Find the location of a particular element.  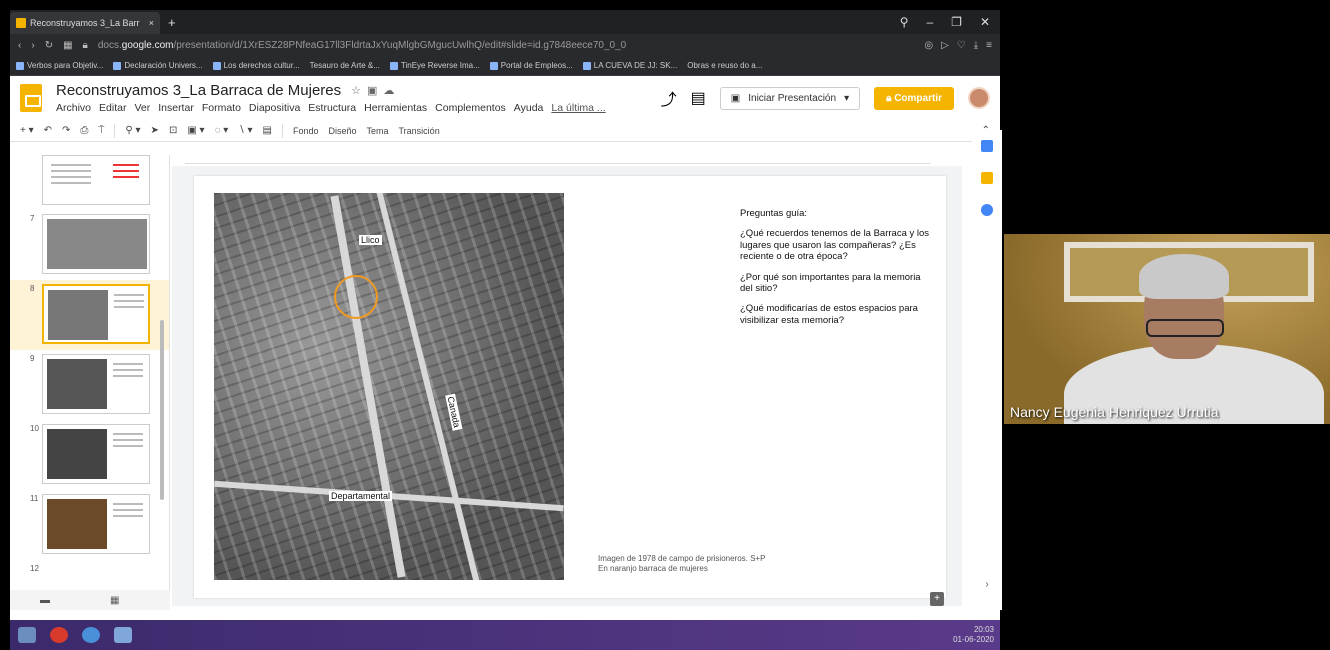

share-button: 🔒︎ Compartir is located at coordinates (914, 98).